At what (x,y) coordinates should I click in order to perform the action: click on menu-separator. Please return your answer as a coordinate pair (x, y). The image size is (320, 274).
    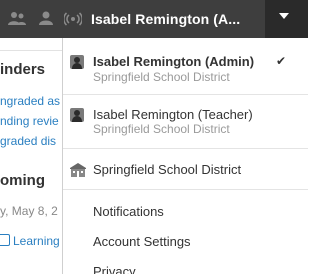
    Looking at the image, I should click on (185, 189).